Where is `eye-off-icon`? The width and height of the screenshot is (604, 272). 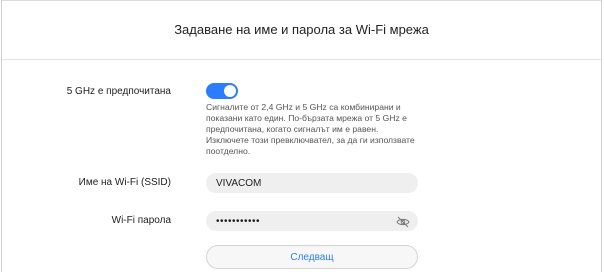 eye-off-icon is located at coordinates (403, 221).